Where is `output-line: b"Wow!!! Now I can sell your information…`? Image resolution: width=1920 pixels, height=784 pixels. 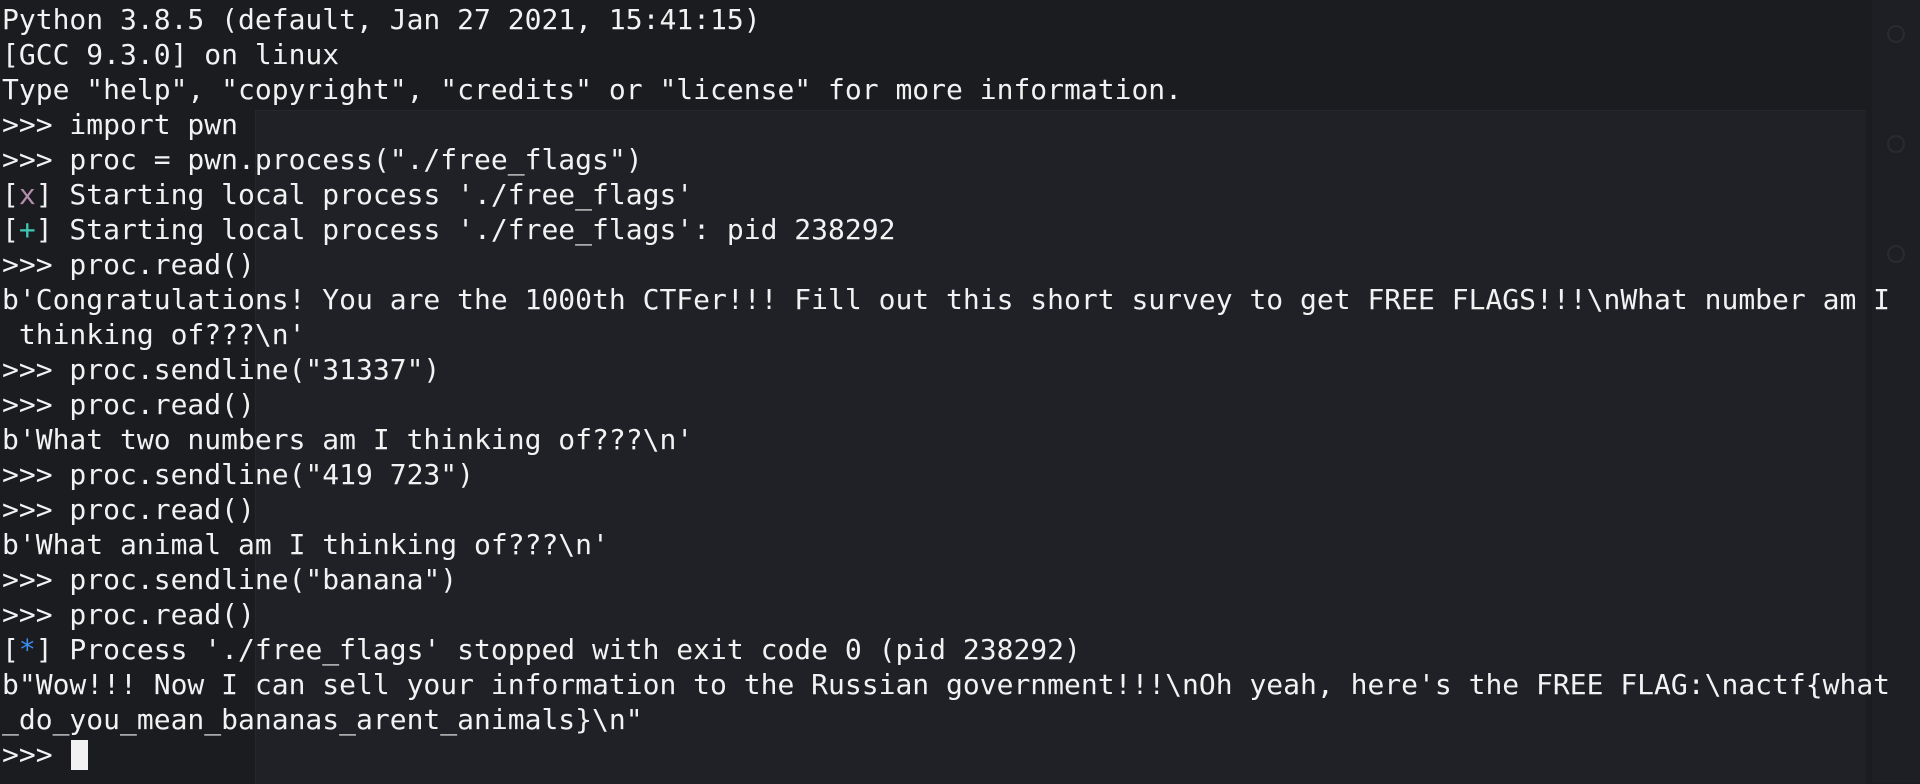
output-line: b"Wow!!! Now I can sell your information… is located at coordinates (946, 684).